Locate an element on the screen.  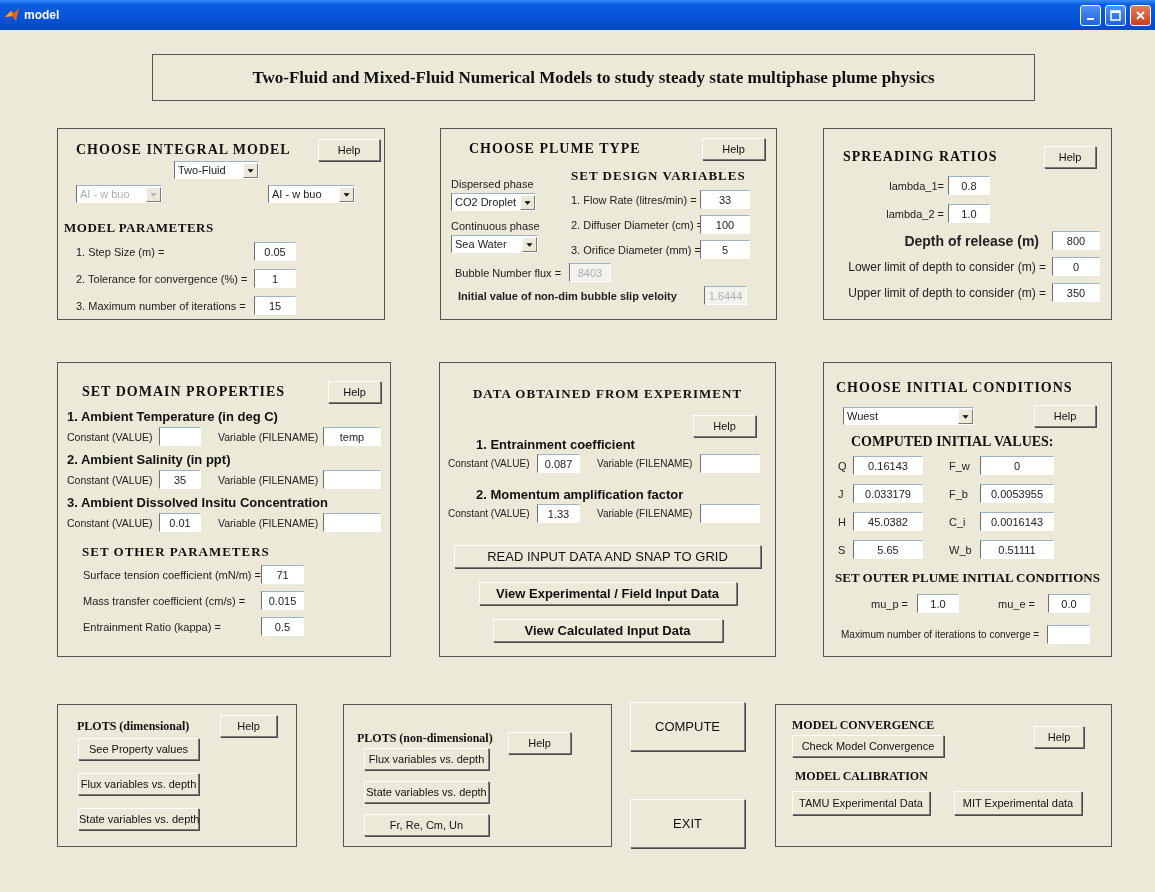
input-field: 0.16143 is located at coordinates (888, 465).